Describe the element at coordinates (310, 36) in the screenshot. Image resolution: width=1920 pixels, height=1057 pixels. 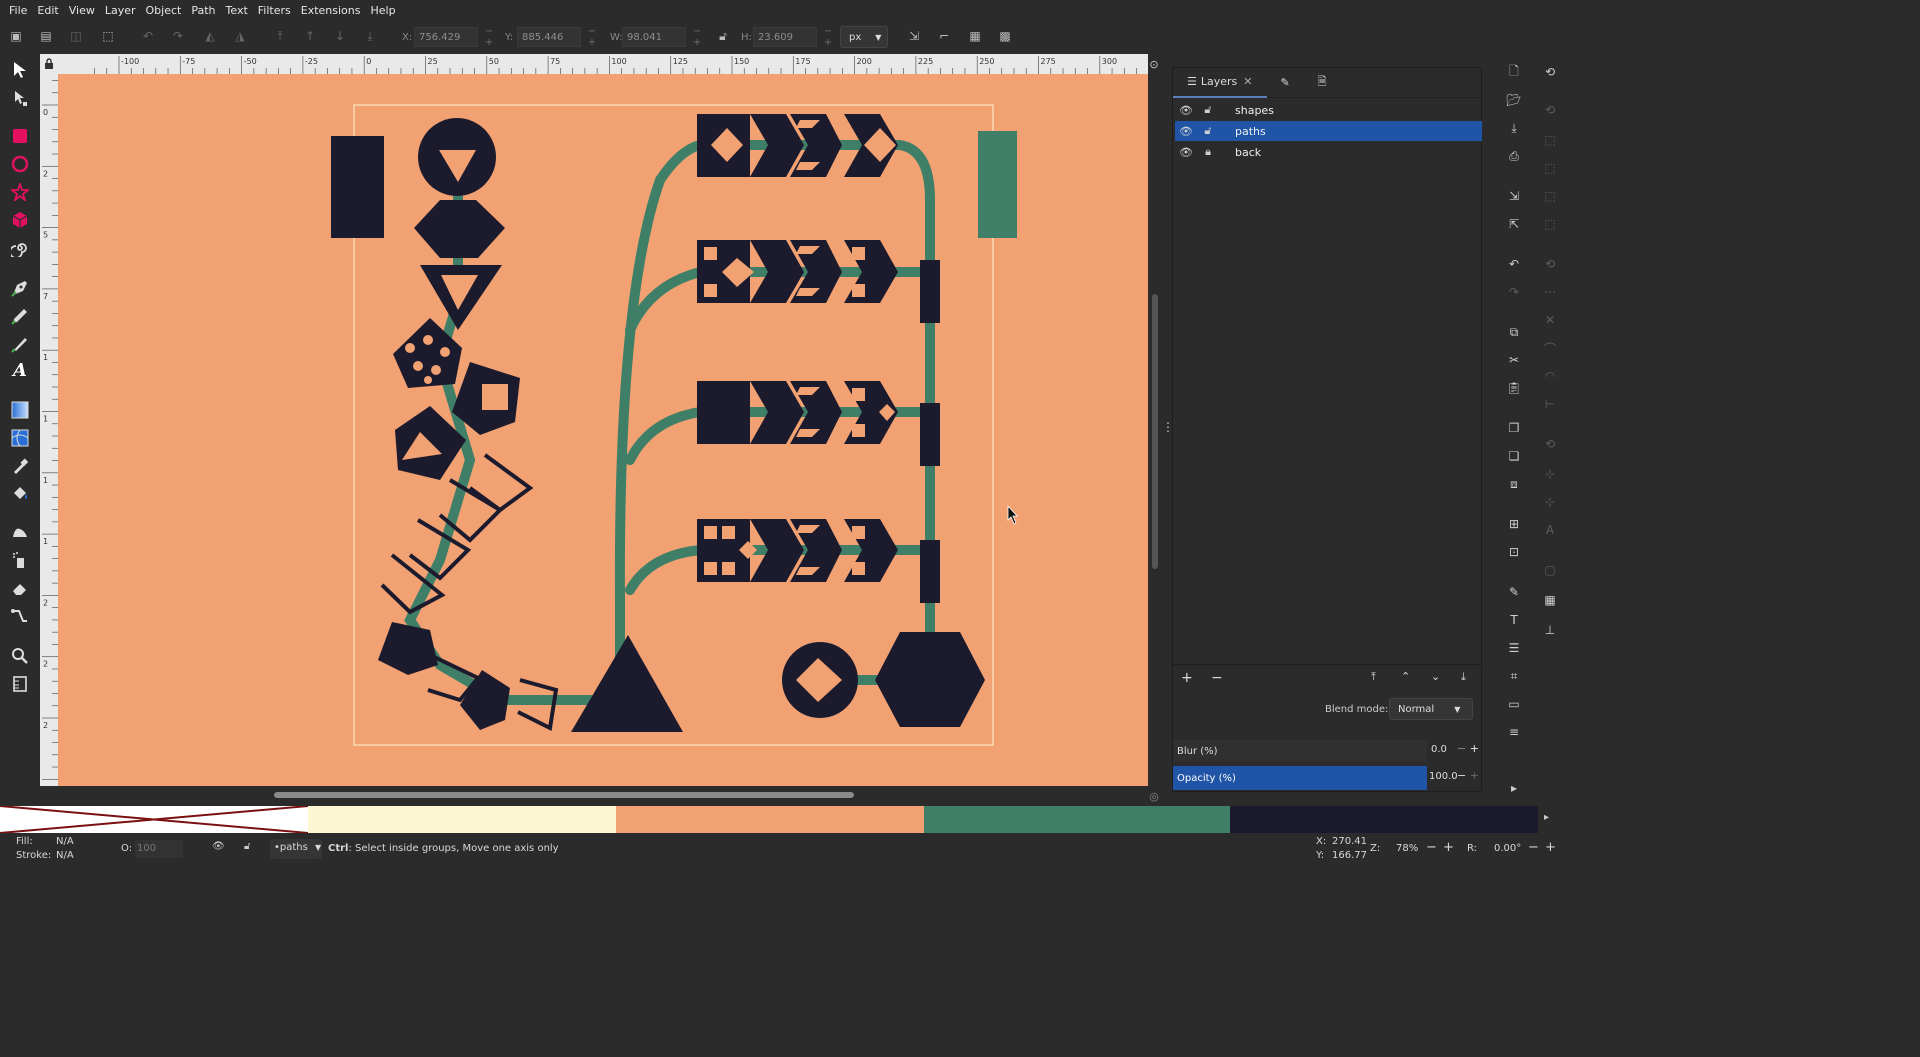
I see `raise-icon: ↑` at that location.